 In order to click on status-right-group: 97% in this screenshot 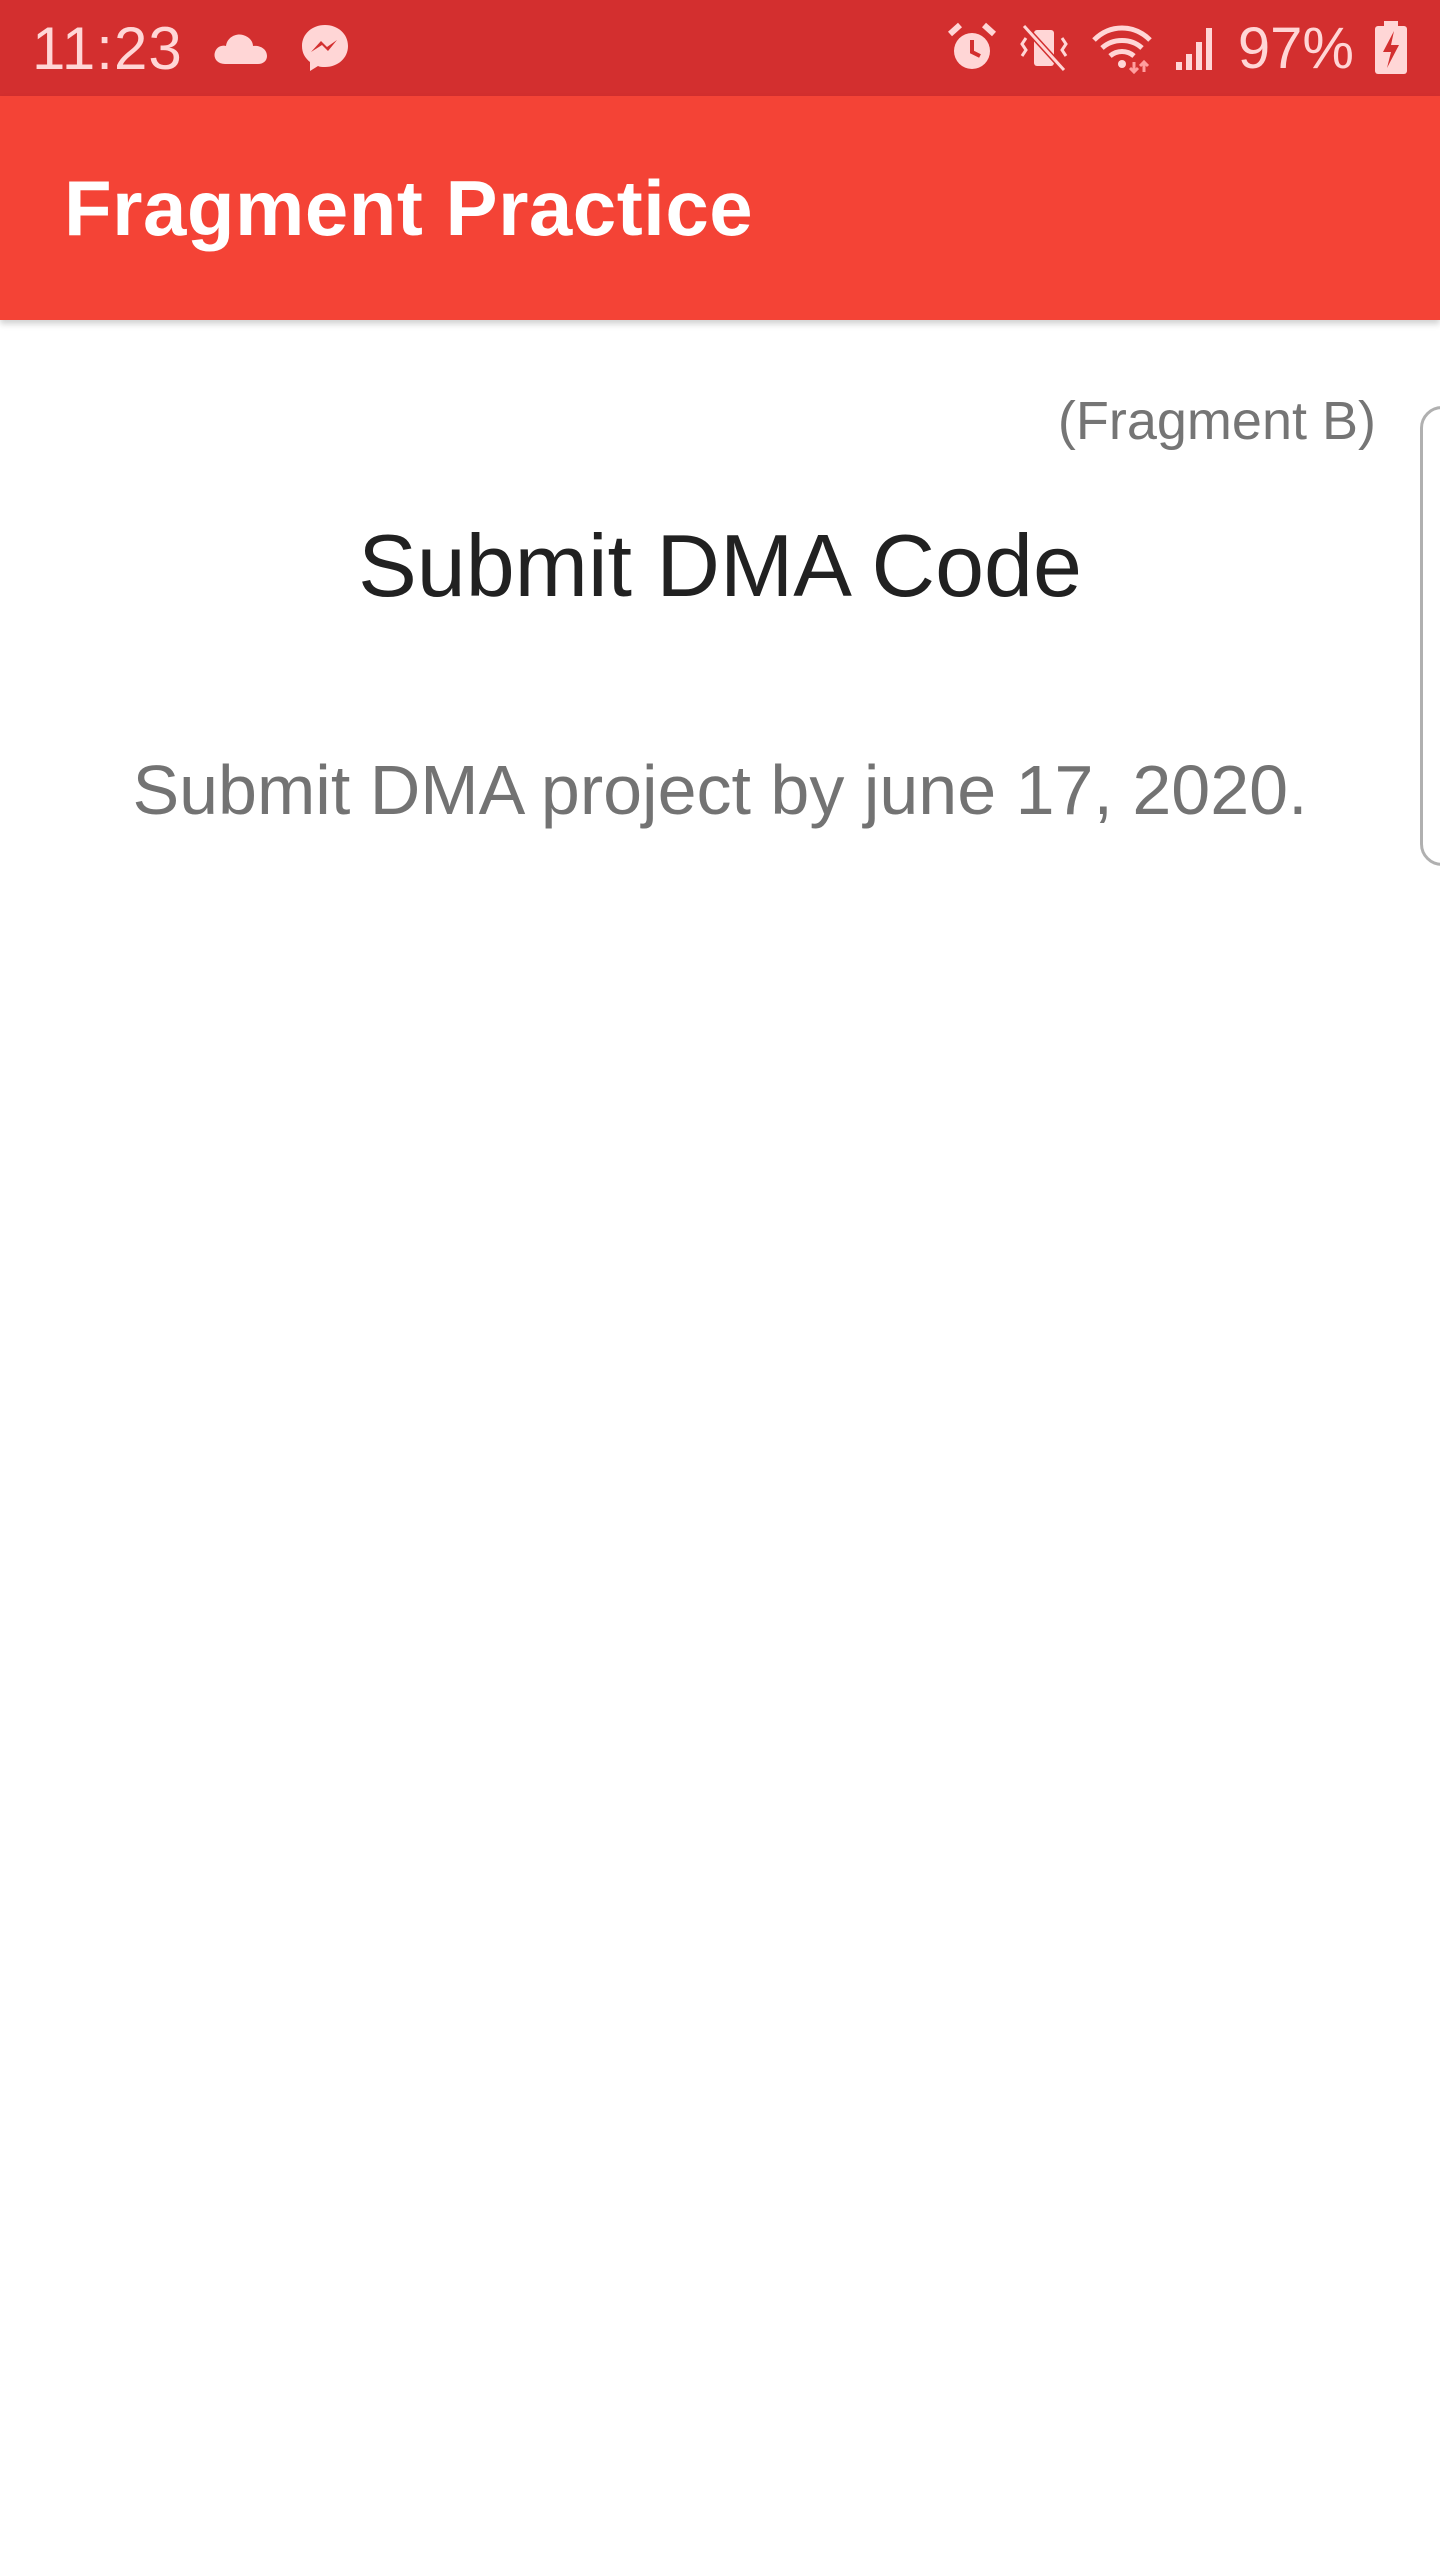, I will do `click(1177, 48)`.